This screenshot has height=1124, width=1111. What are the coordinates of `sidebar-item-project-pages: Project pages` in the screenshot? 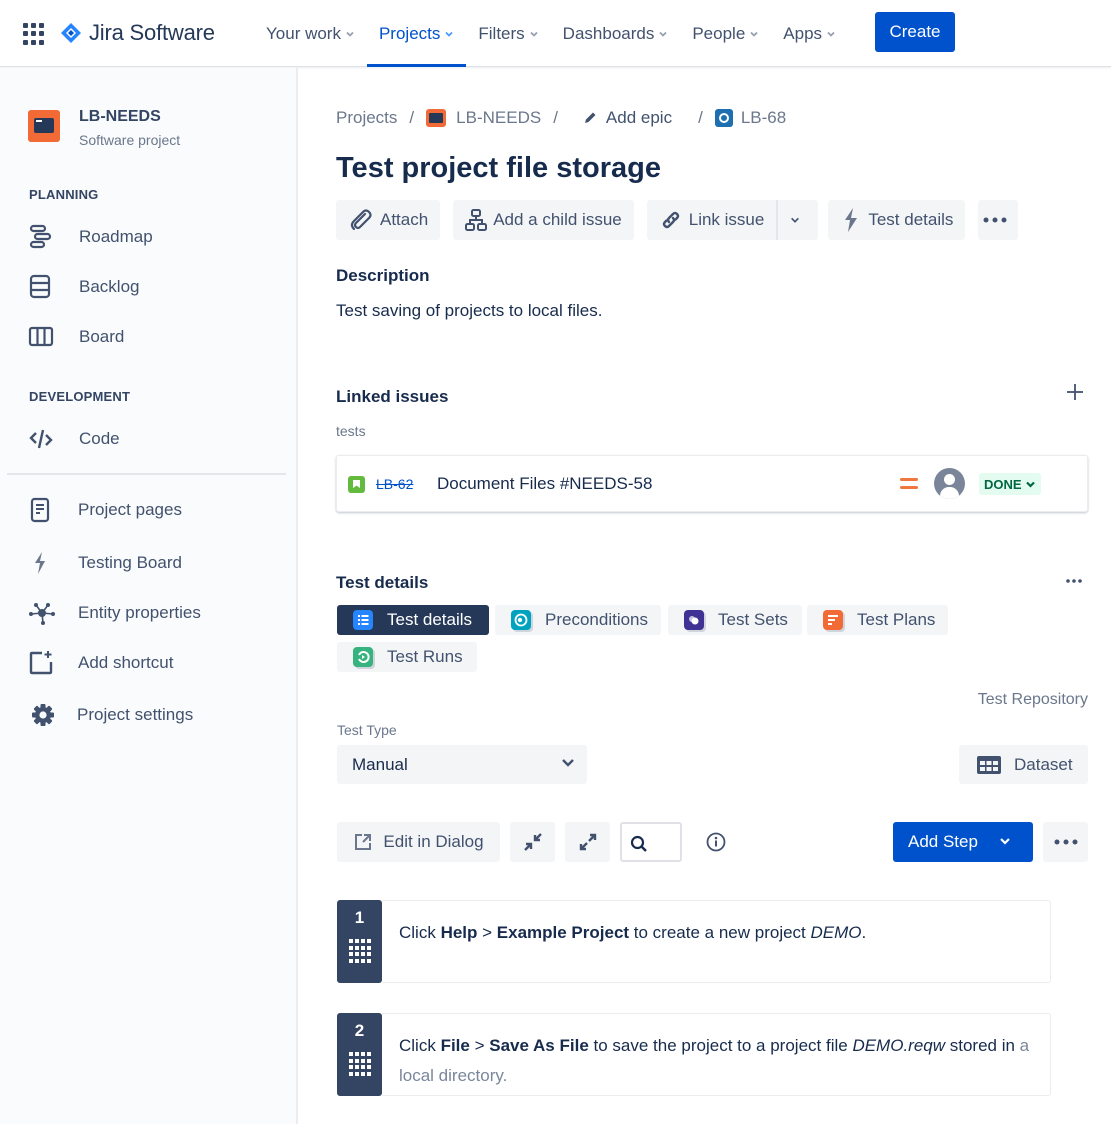 It's located at (153, 510).